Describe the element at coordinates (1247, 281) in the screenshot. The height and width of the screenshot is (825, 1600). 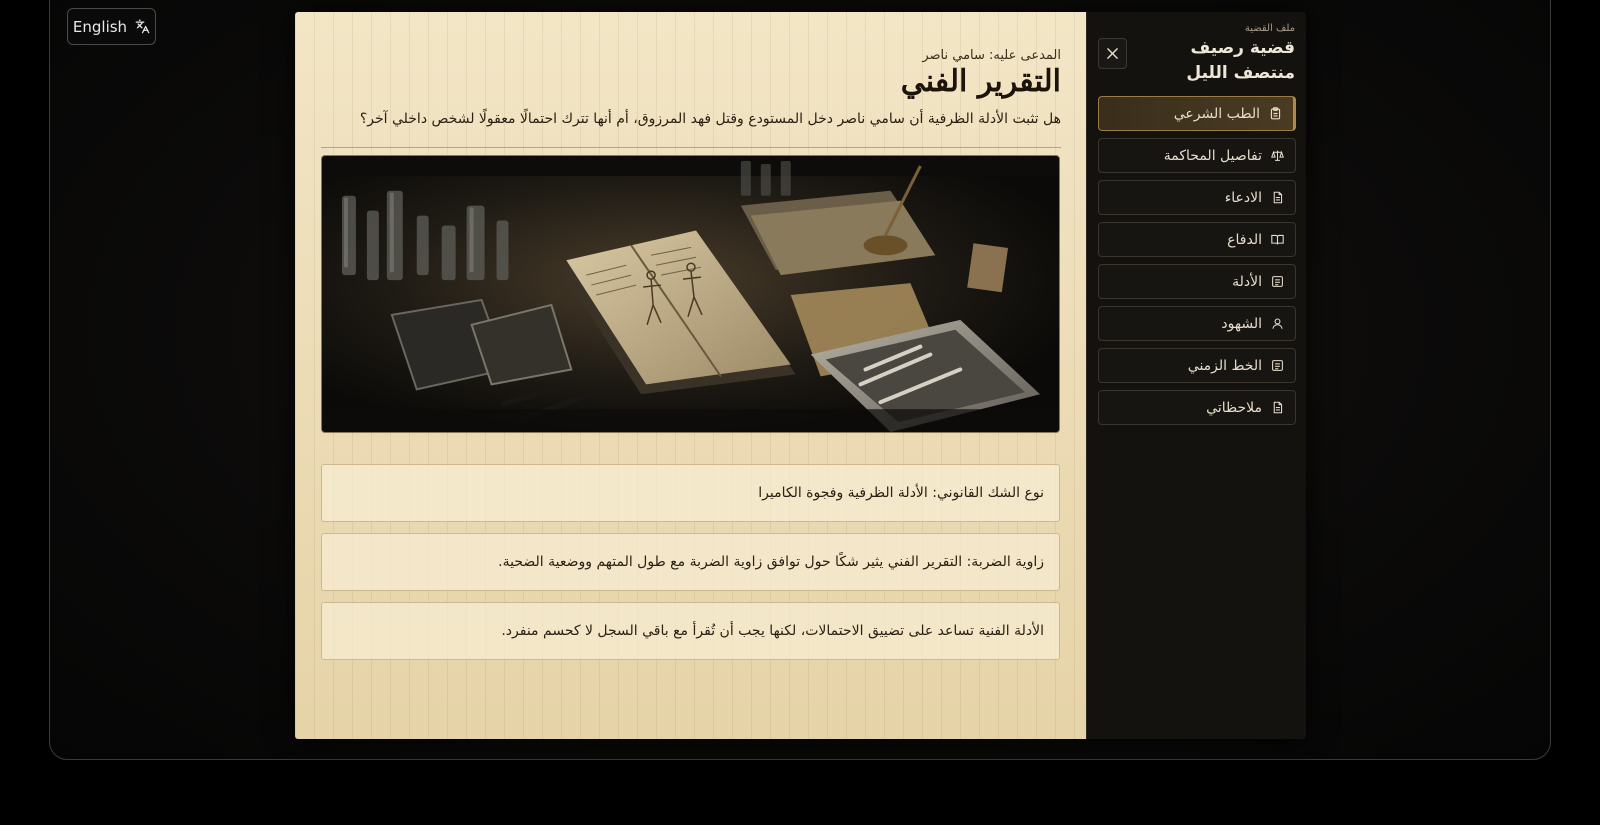
I see `nav-item-label: الأدلة` at that location.